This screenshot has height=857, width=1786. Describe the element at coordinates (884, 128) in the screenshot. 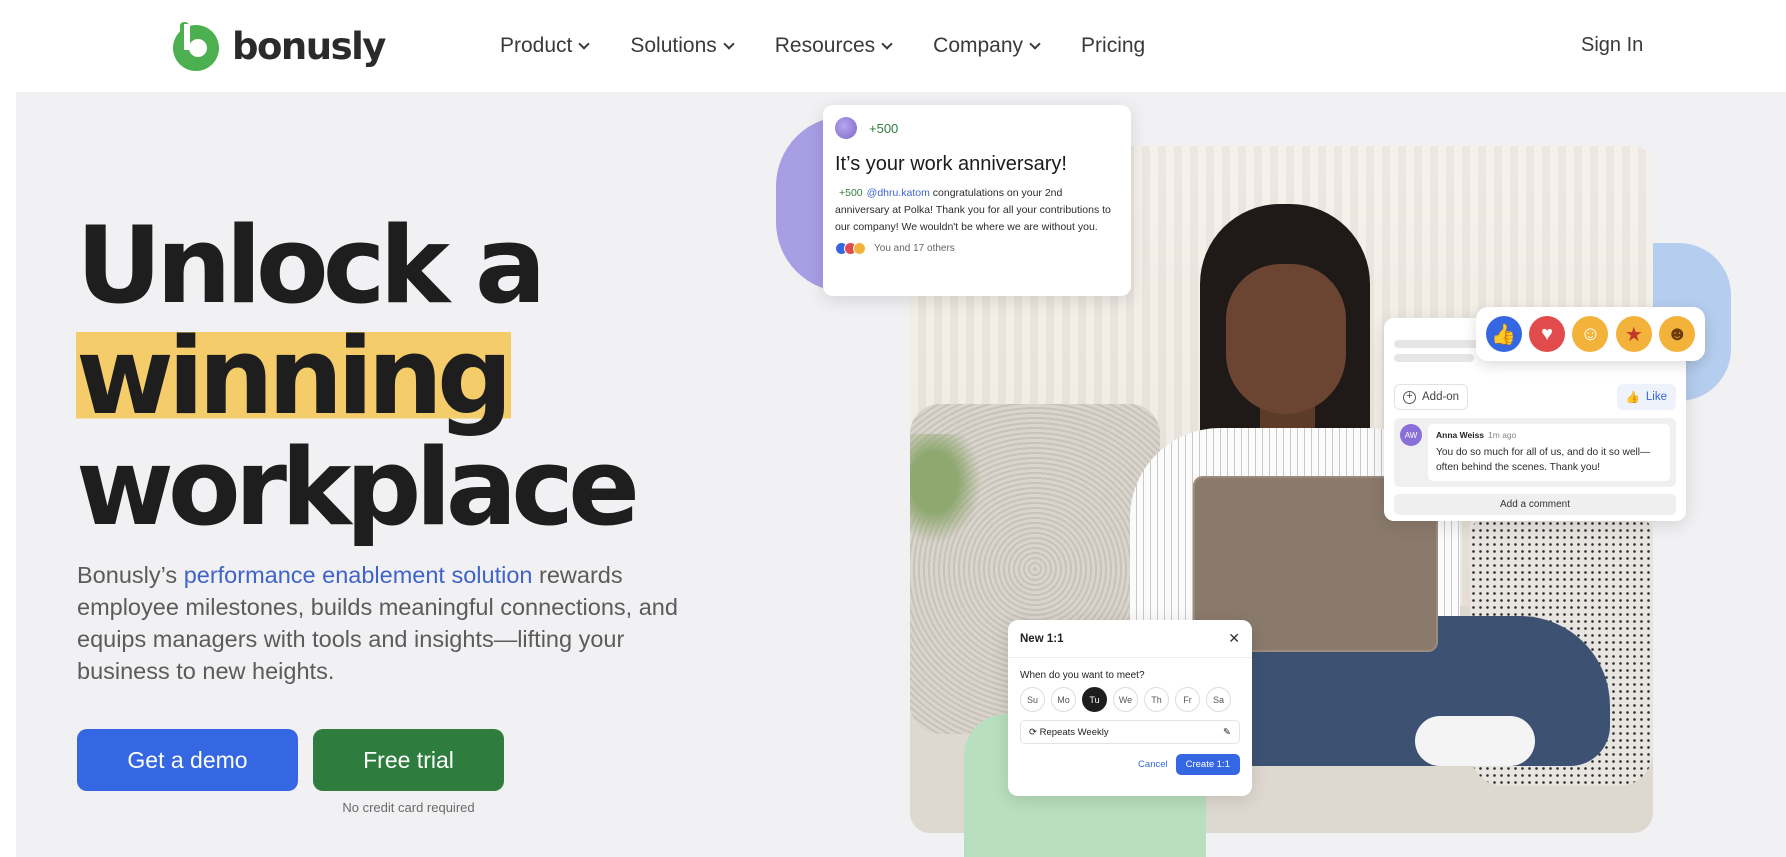

I see `points-badge: +500` at that location.